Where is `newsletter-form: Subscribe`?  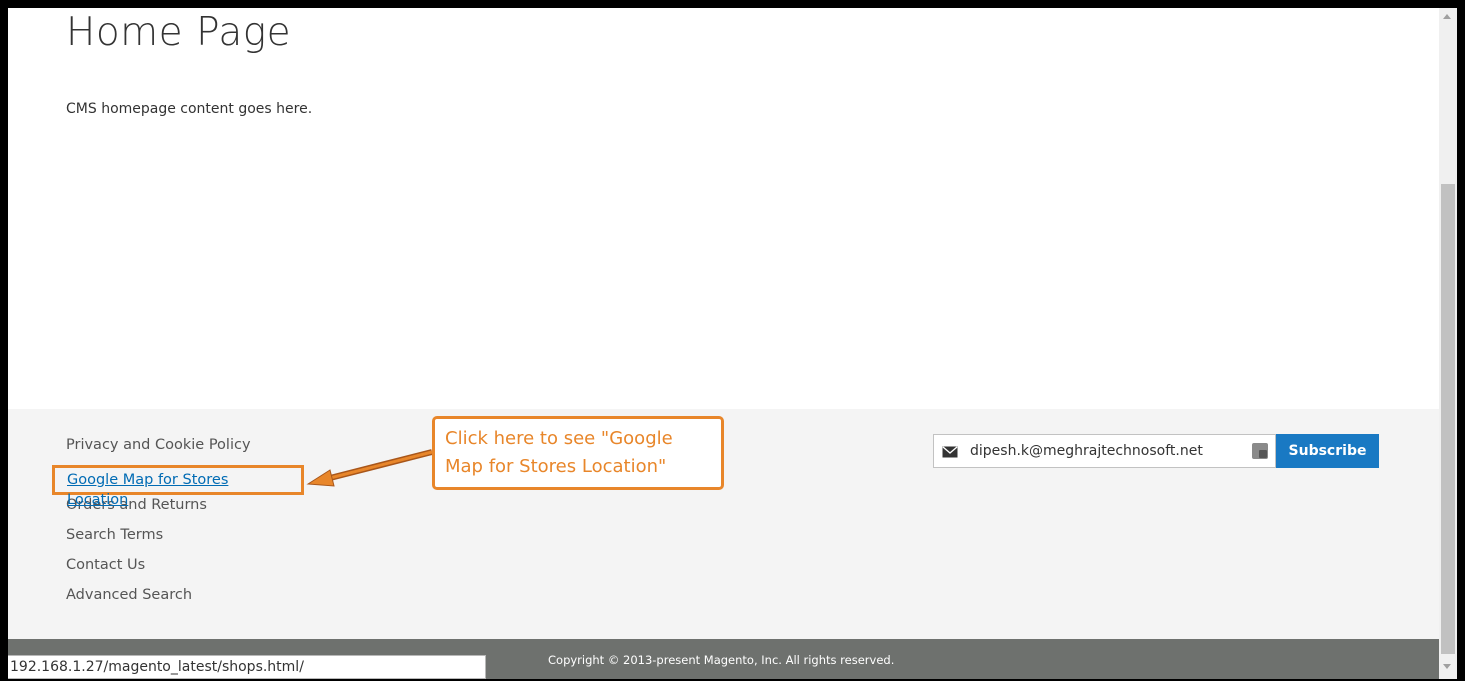 newsletter-form: Subscribe is located at coordinates (1156, 451).